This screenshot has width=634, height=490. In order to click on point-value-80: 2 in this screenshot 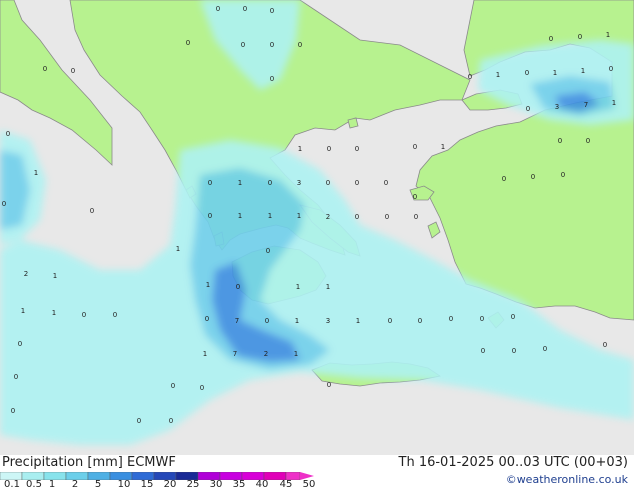, I will do `click(266, 354)`.